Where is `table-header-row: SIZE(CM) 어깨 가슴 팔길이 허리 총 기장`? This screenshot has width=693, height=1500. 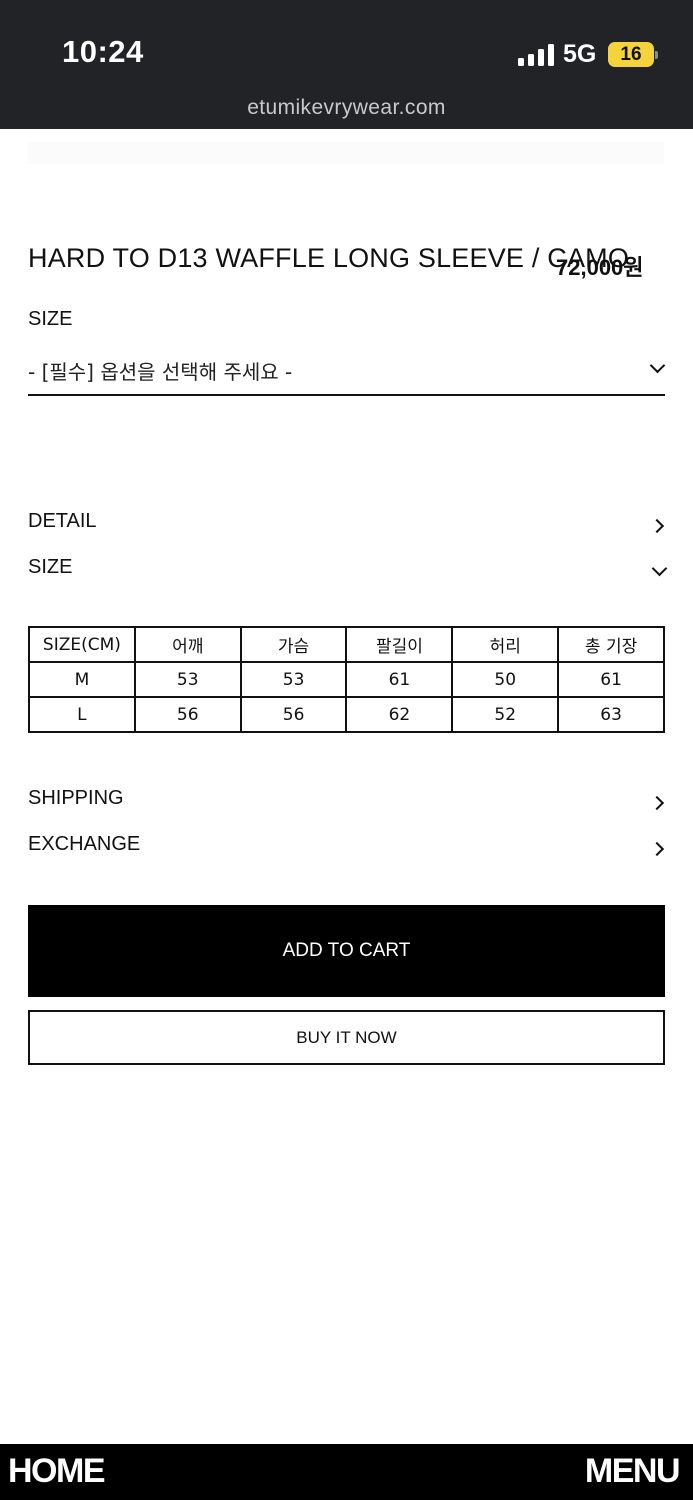
table-header-row: SIZE(CM) 어깨 가슴 팔길이 허리 총 기장 is located at coordinates (346, 644).